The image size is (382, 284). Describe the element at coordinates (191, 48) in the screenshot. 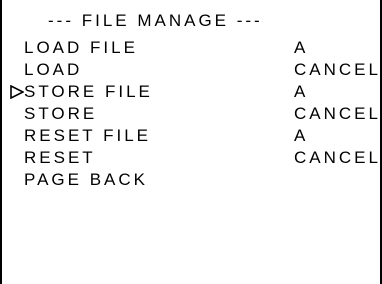

I see `menu-item-load-file: LOAD FILE A` at that location.